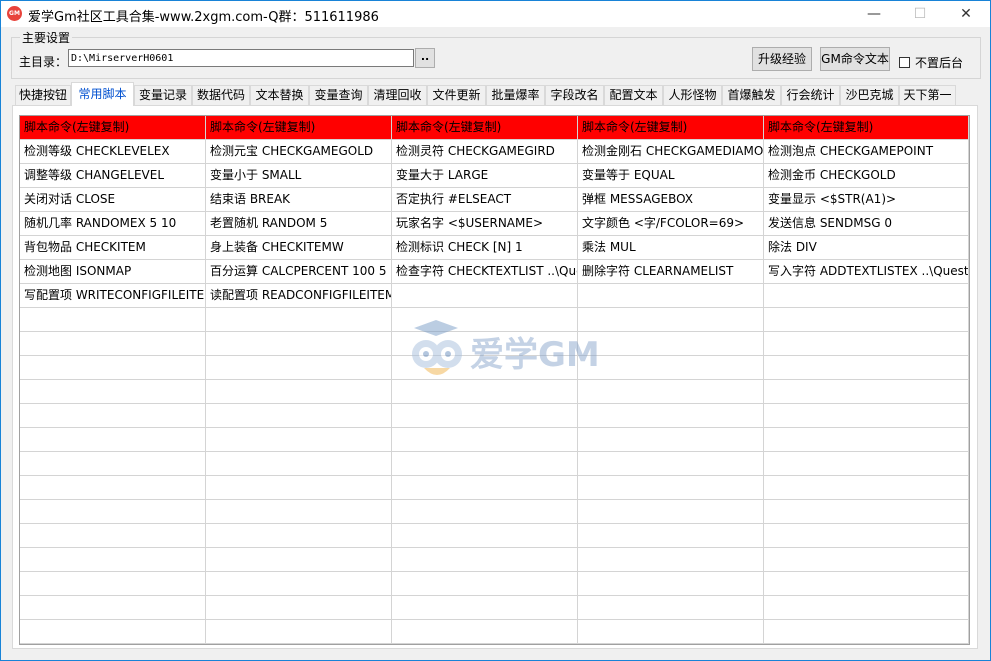 The width and height of the screenshot is (991, 661). Describe the element at coordinates (113, 176) in the screenshot. I see `command-cell: 调整等级 CHANGELEVEL` at that location.